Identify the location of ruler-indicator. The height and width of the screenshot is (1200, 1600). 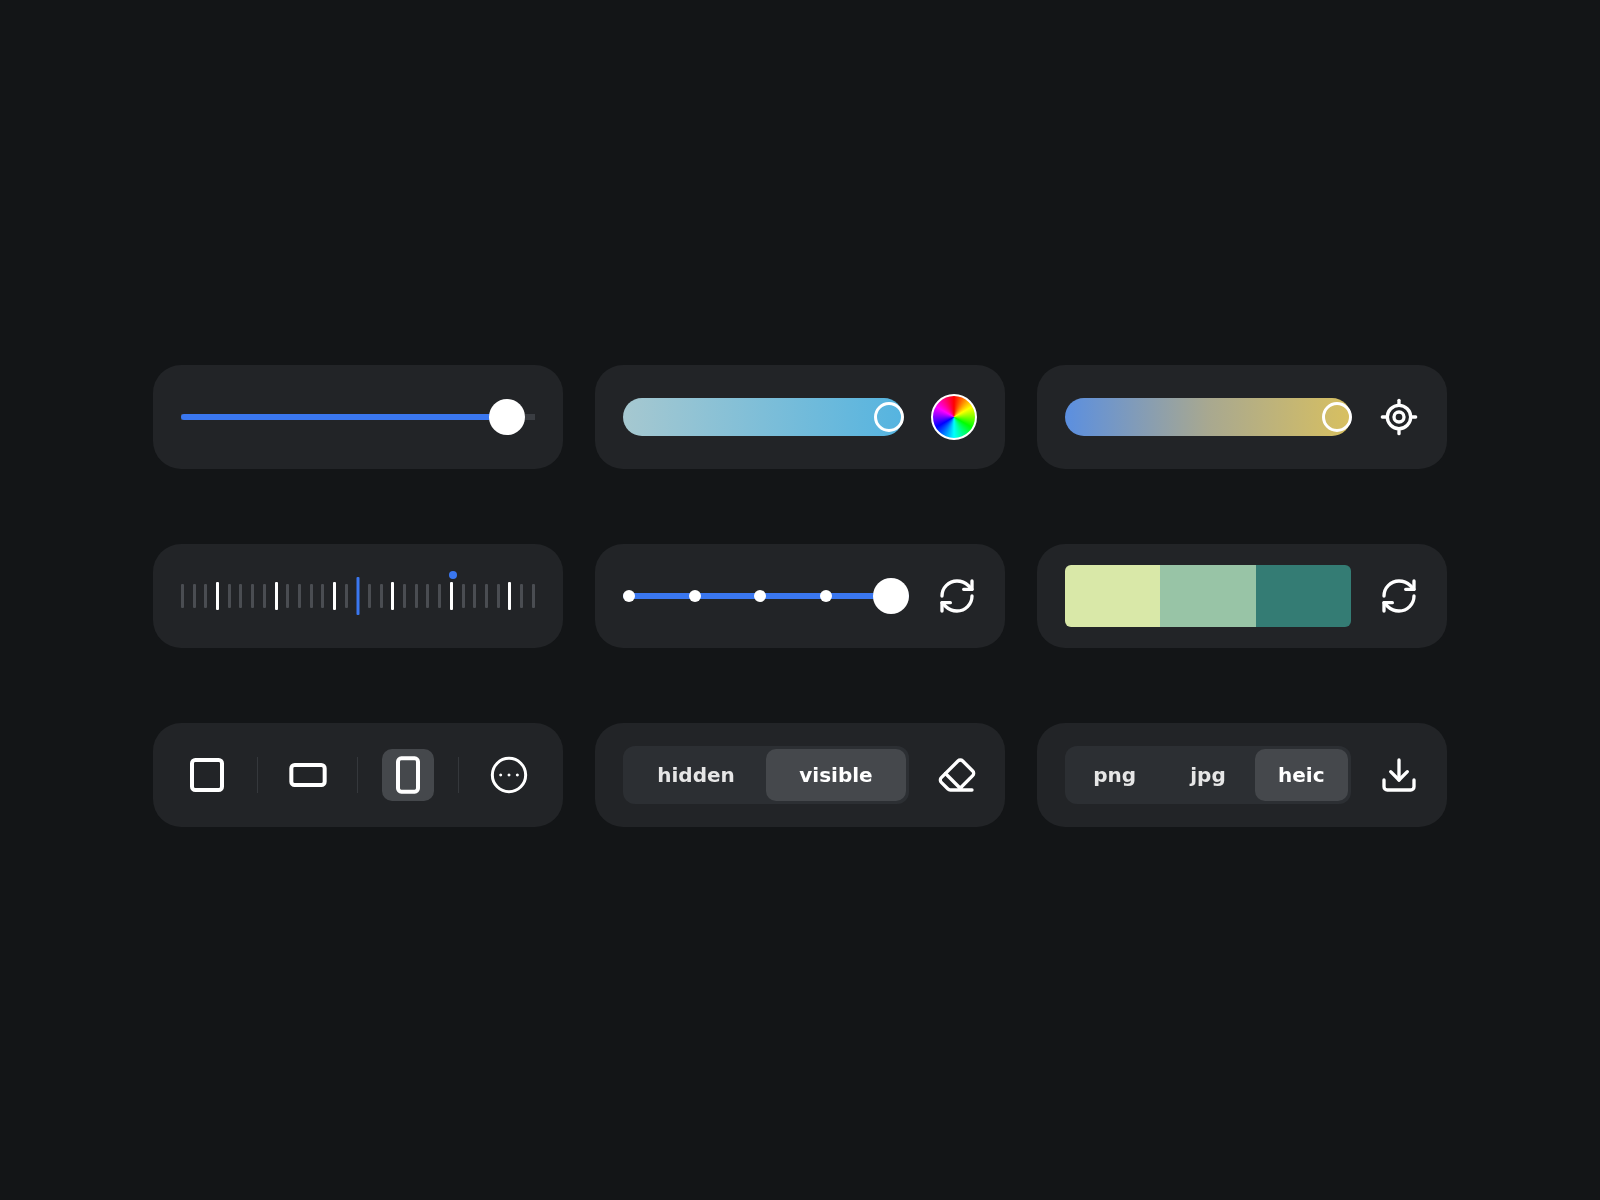
(358, 596).